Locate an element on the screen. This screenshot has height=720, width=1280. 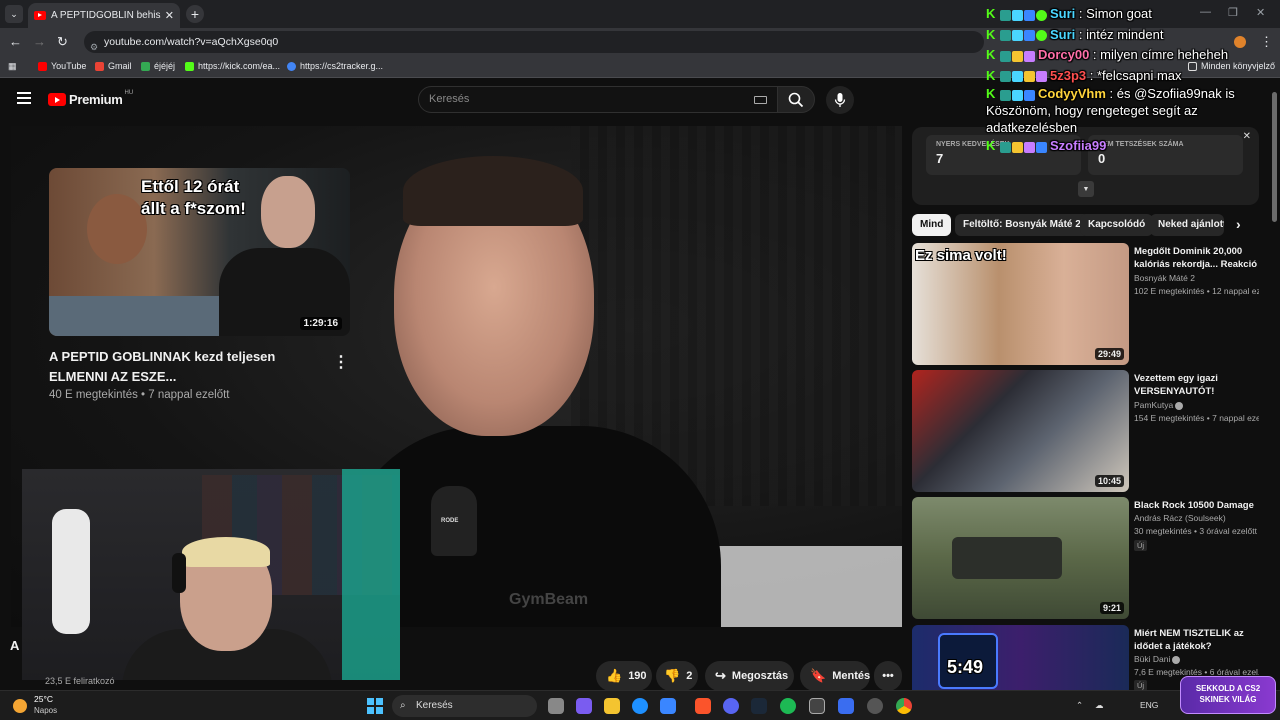
chevron-down-icon: ▼ is located at coordinates (1086, 189).